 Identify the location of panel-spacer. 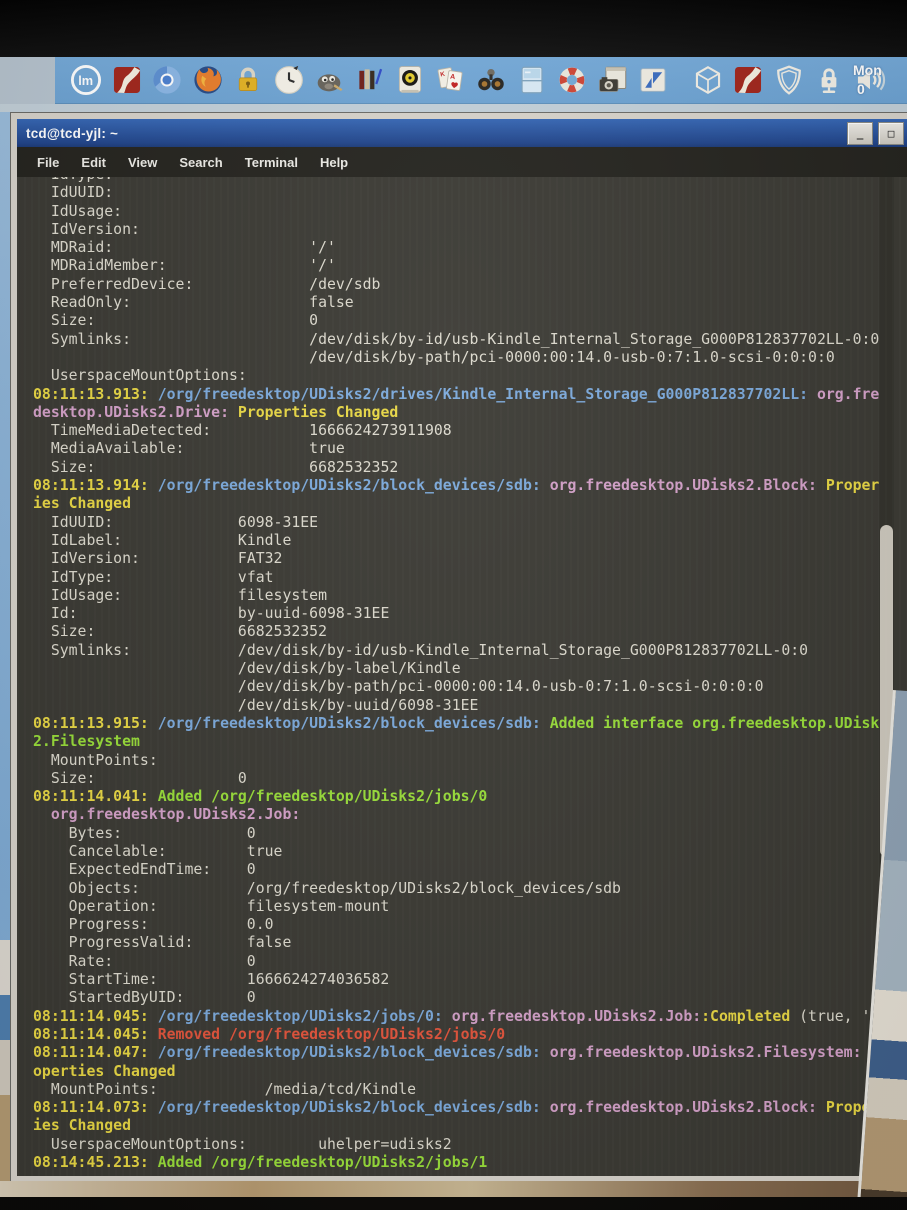
(683, 80).